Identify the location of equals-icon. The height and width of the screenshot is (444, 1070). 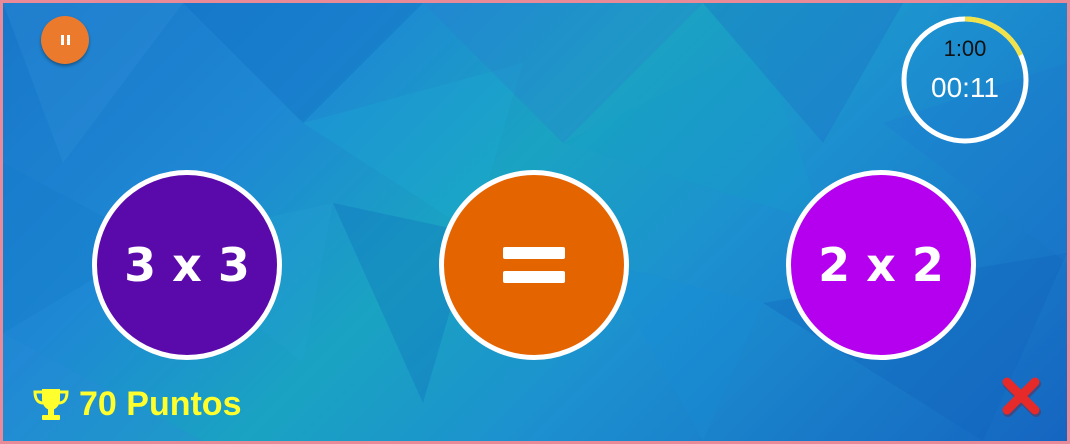
(534, 265).